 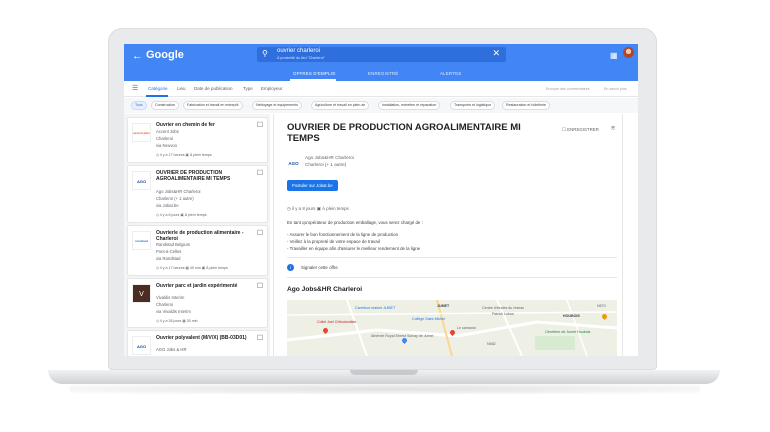 I want to click on divider, so click(x=452, y=257).